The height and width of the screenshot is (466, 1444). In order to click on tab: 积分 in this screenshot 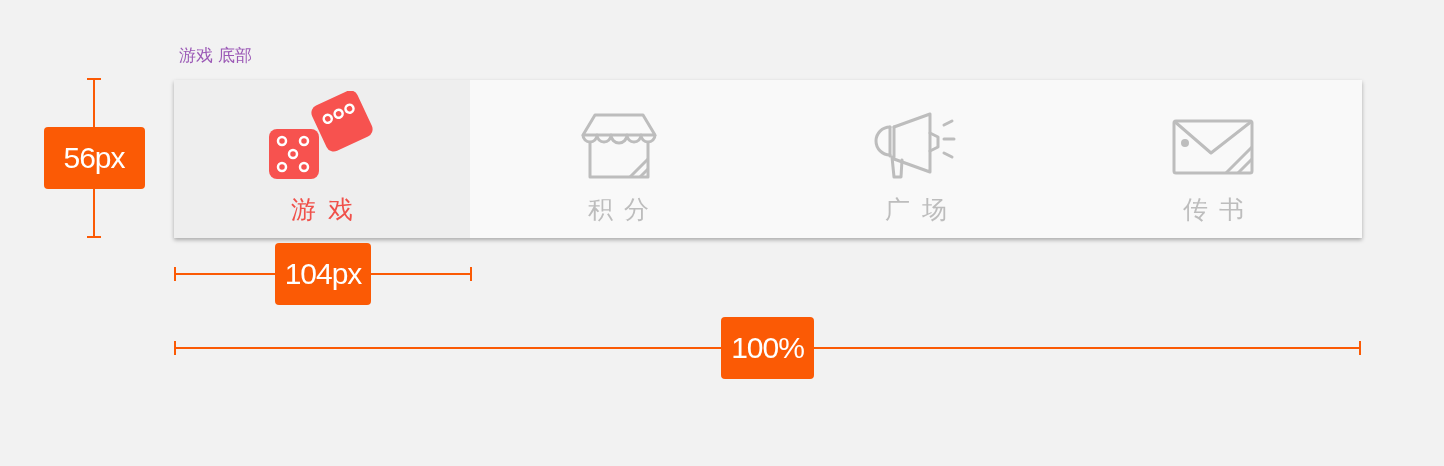, I will do `click(619, 159)`.